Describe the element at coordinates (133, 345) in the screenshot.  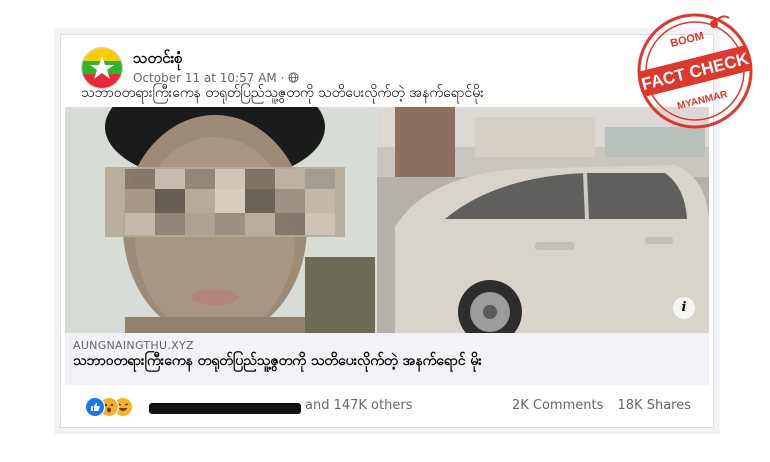
I see `link-domain: AUNGNAINGTHU.XYZ` at that location.